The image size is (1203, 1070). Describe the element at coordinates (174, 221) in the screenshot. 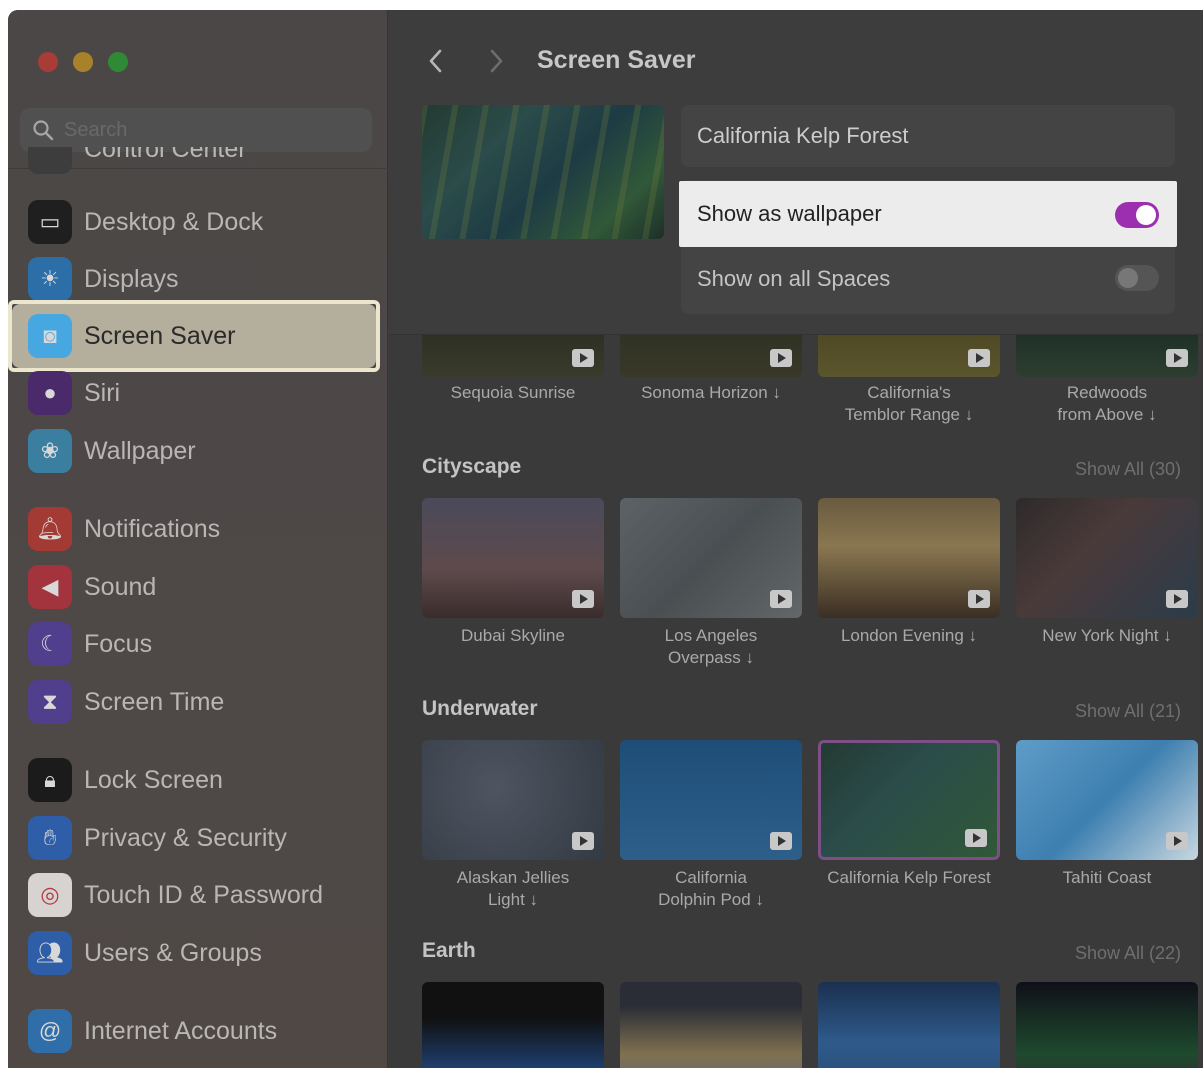

I see `sidebar-item-label: Desktop & Dock` at that location.